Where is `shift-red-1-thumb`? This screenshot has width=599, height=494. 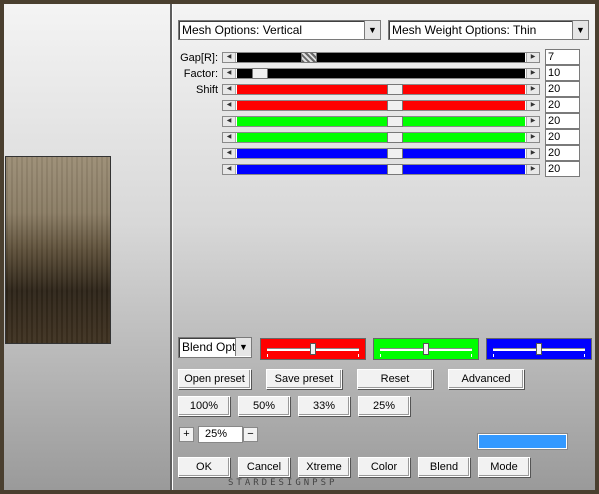
shift-red-1-thumb is located at coordinates (395, 89).